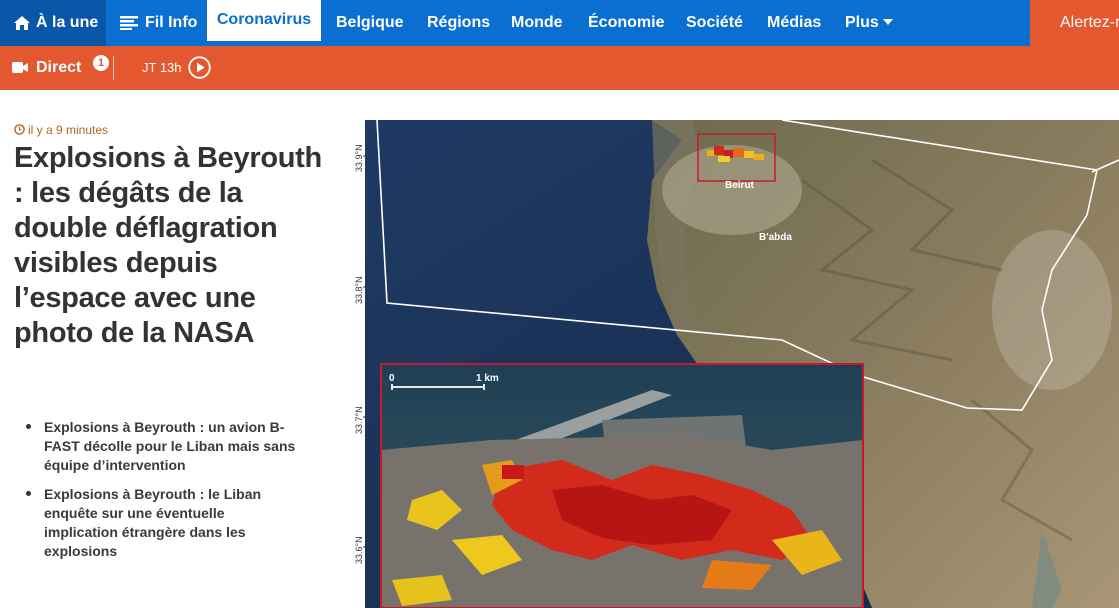  I want to click on nav-economie: Économie, so click(626, 23).